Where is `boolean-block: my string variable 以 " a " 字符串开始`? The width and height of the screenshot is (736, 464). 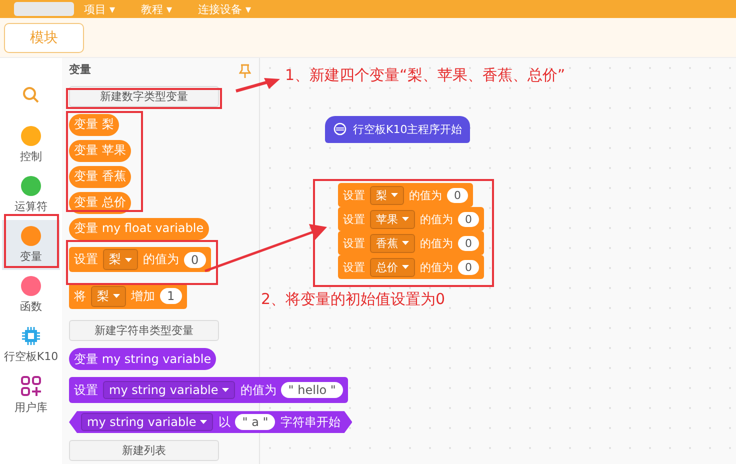 boolean-block: my string variable 以 " a " 字符串开始 is located at coordinates (210, 422).